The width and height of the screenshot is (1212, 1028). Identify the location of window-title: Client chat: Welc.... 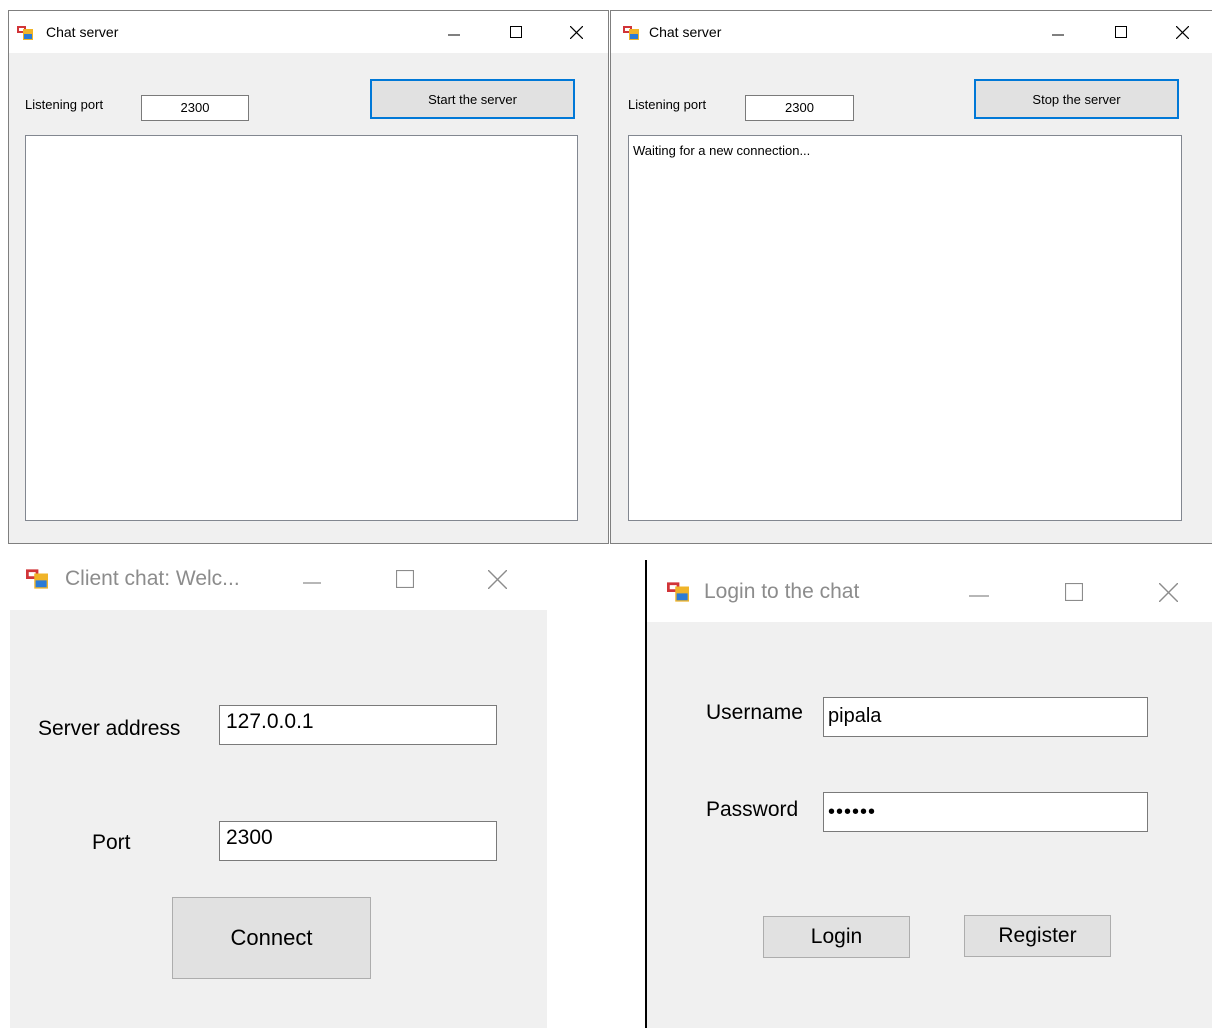
(152, 578).